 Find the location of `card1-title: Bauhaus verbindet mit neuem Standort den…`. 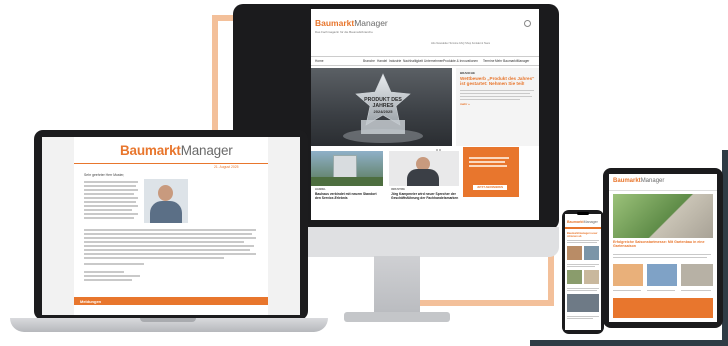

card1-title: Bauhaus verbindet mit neuem Standort den… is located at coordinates (348, 196).